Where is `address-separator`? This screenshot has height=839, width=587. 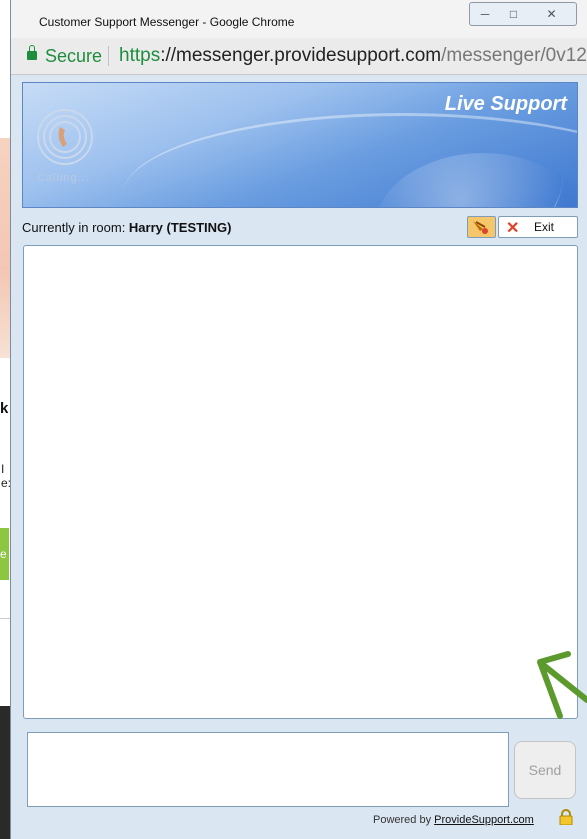 address-separator is located at coordinates (108, 56).